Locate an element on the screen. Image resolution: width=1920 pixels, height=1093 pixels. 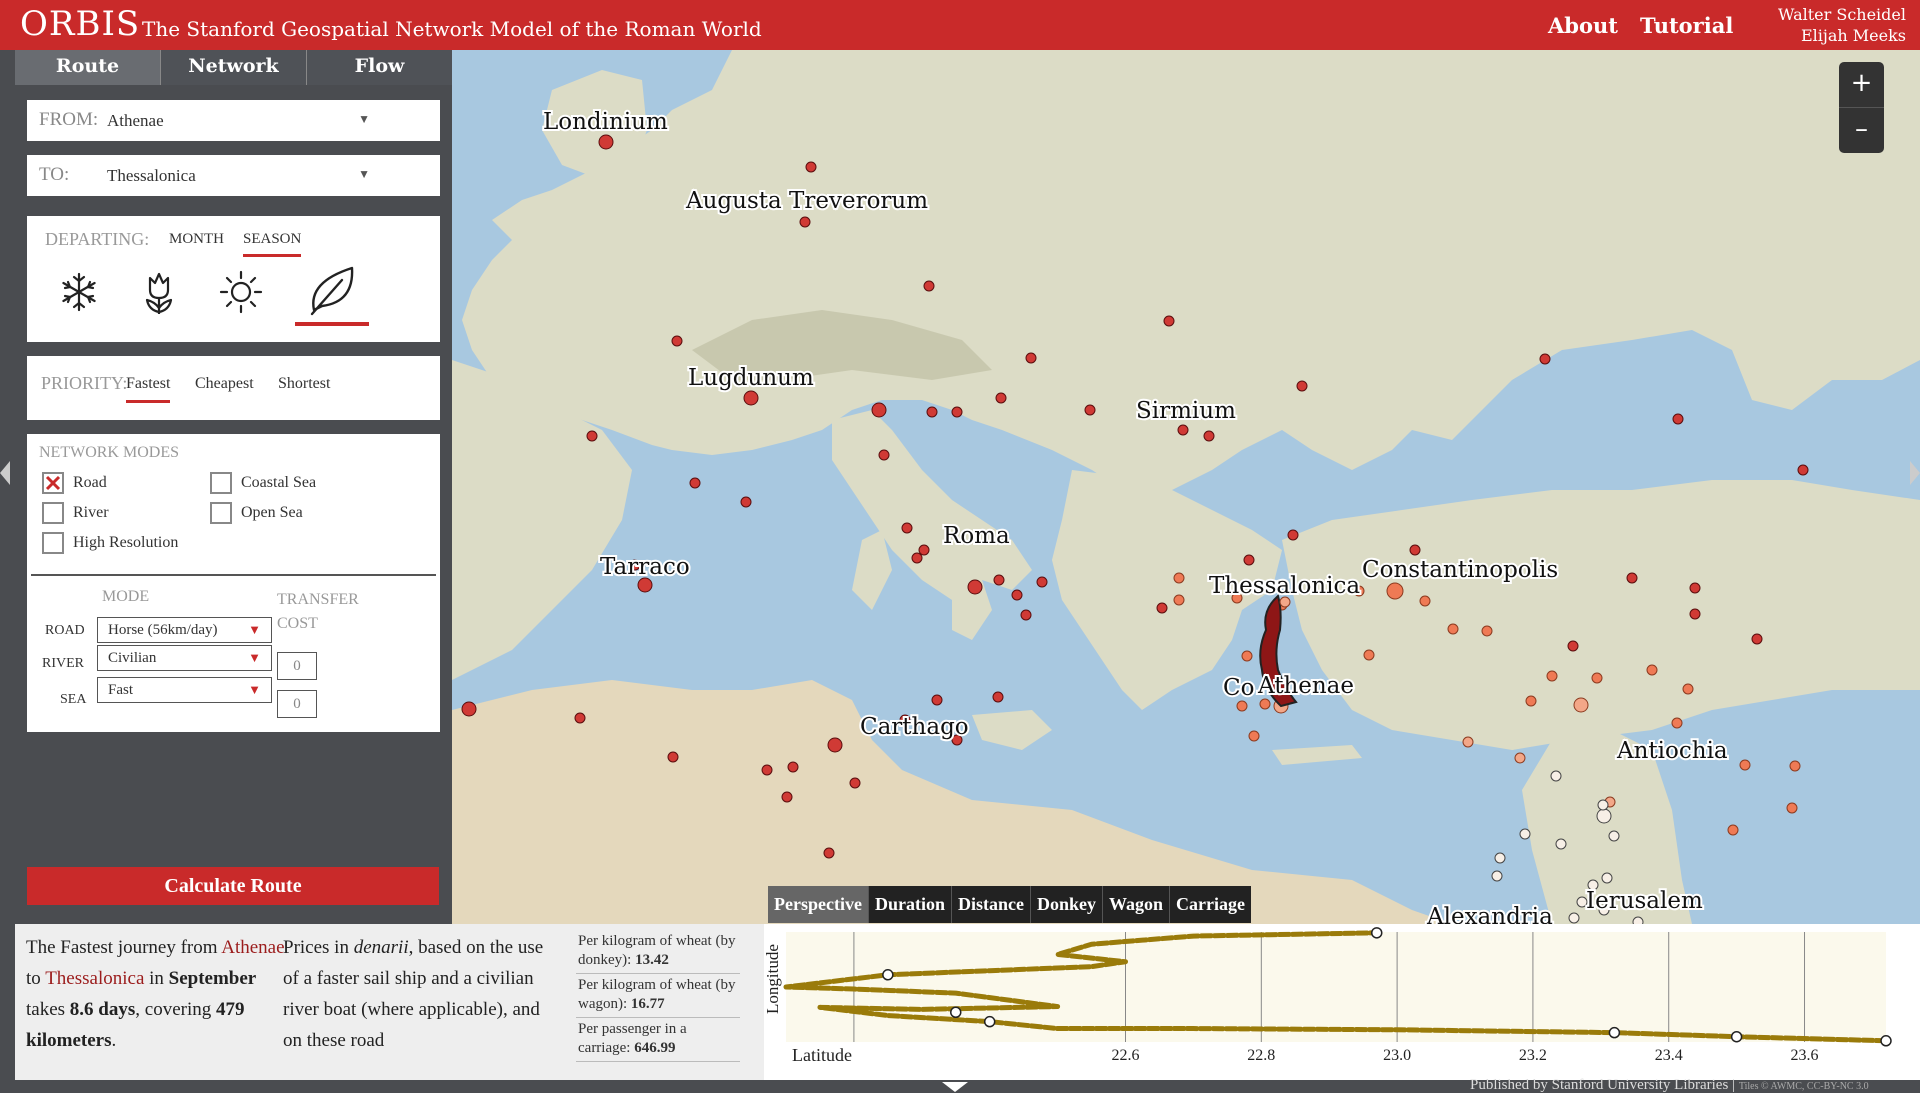
river-checkbox is located at coordinates (53, 513).